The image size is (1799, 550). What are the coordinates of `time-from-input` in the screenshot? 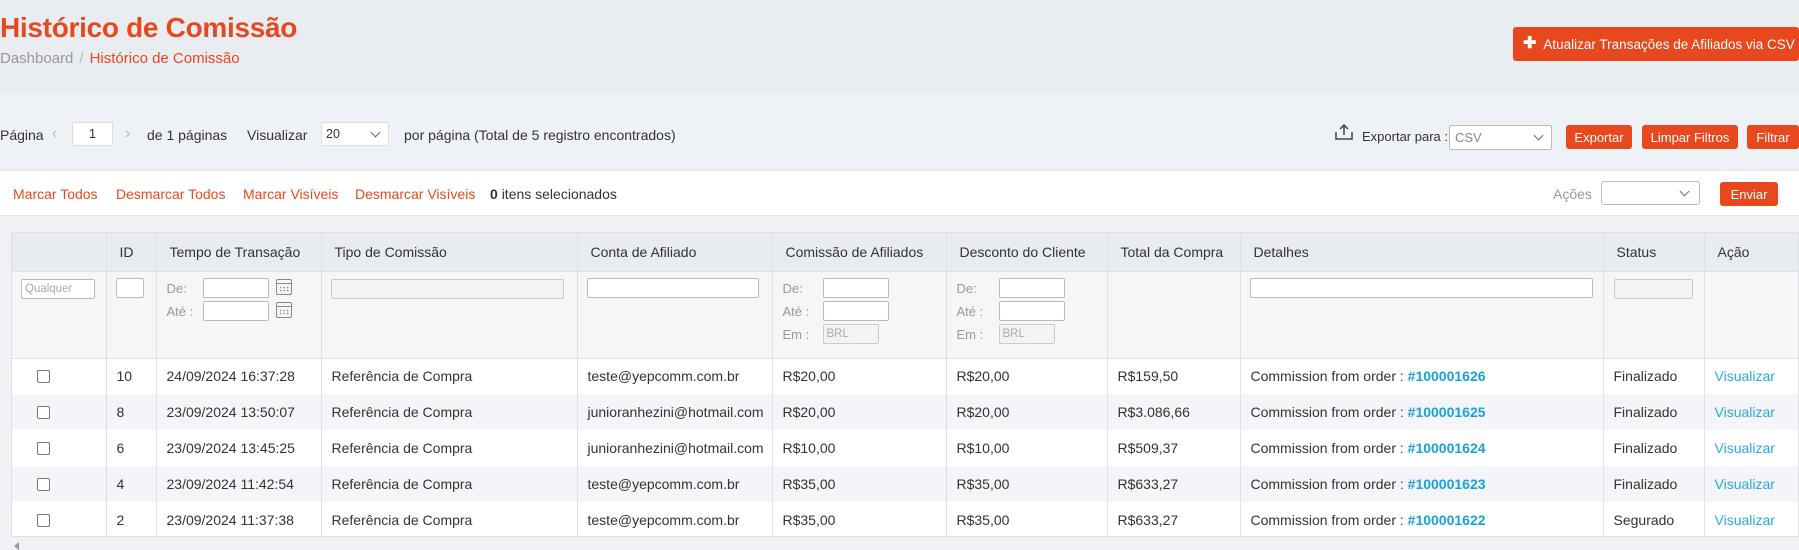 It's located at (235, 287).